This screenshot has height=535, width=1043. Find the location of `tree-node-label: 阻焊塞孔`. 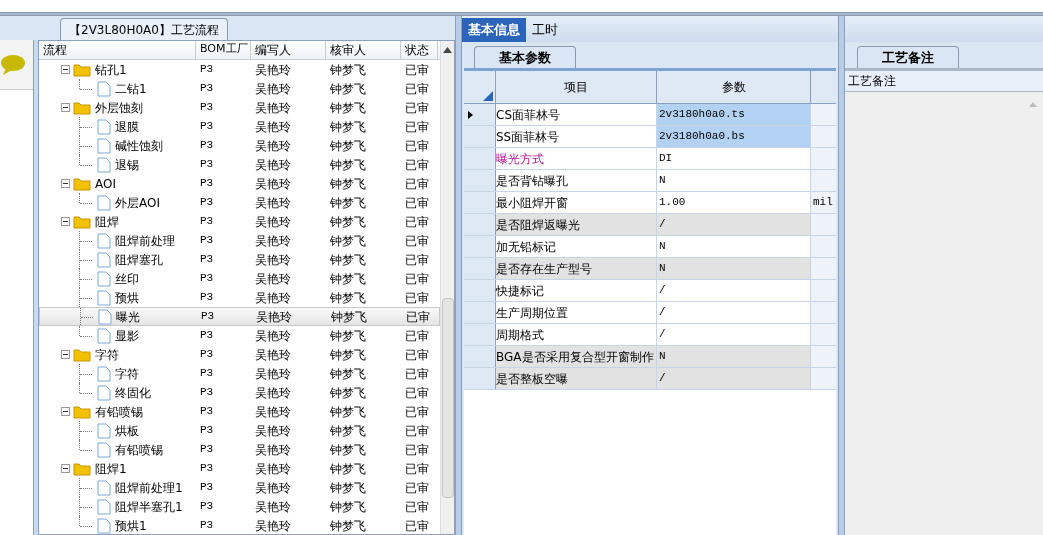

tree-node-label: 阻焊塞孔 is located at coordinates (139, 260).